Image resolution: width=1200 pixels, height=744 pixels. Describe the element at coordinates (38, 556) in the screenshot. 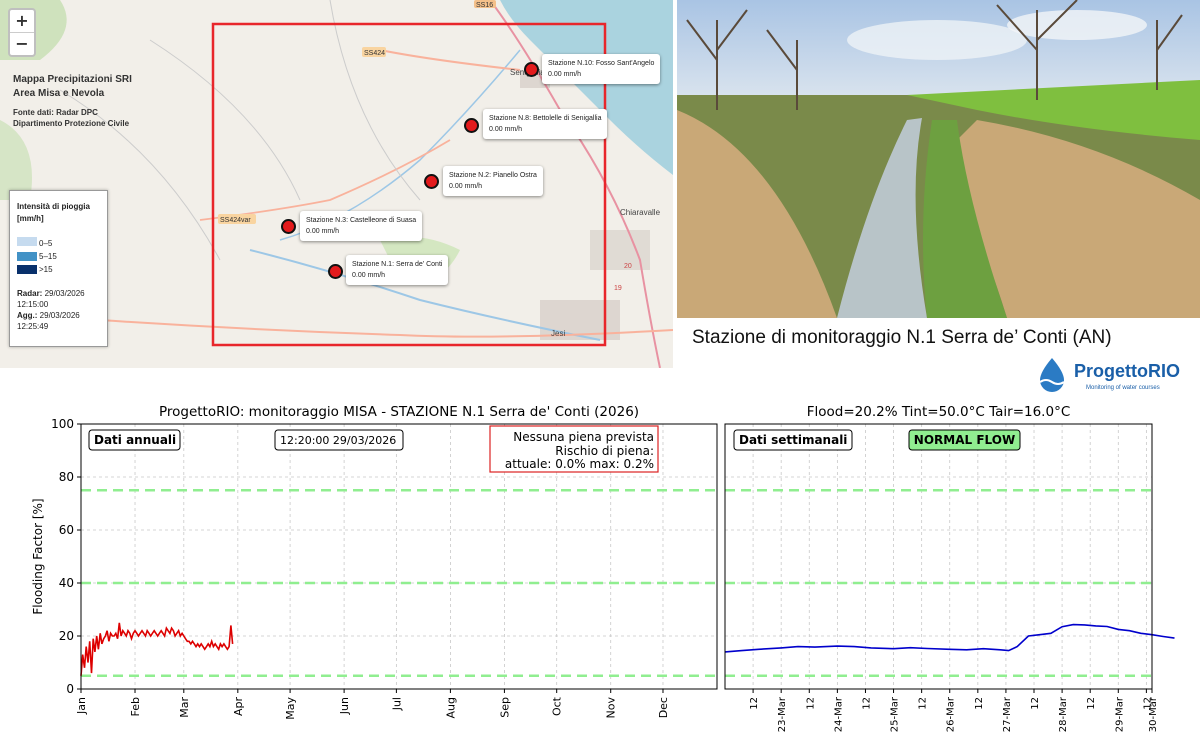

I see `y-axis-label: Flooding Factor [%]` at that location.